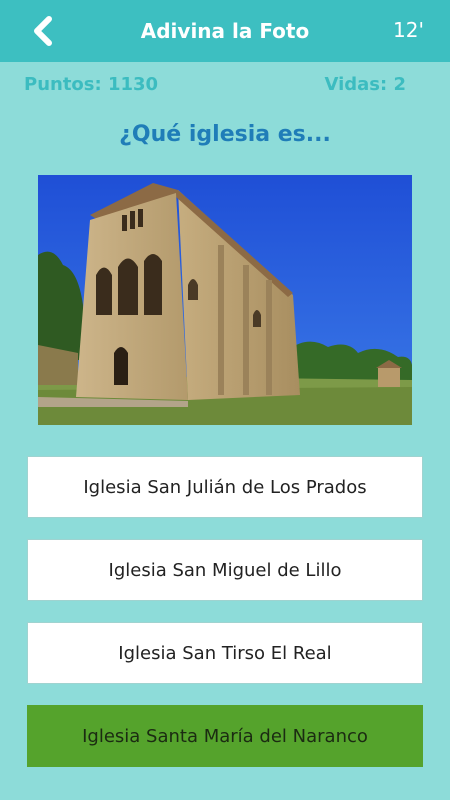 The height and width of the screenshot is (800, 450). What do you see at coordinates (225, 736) in the screenshot?
I see `answer-option-4-correct: Iglesia Santa María del Naranco` at bounding box center [225, 736].